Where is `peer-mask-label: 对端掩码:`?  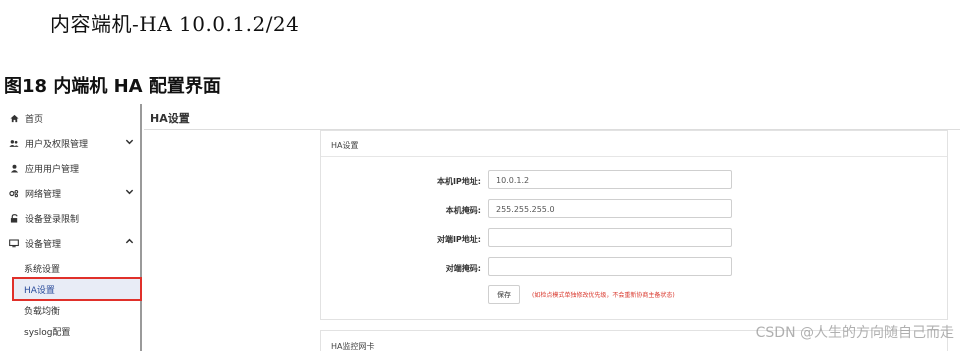
peer-mask-label: 对端掩码: is located at coordinates (463, 268).